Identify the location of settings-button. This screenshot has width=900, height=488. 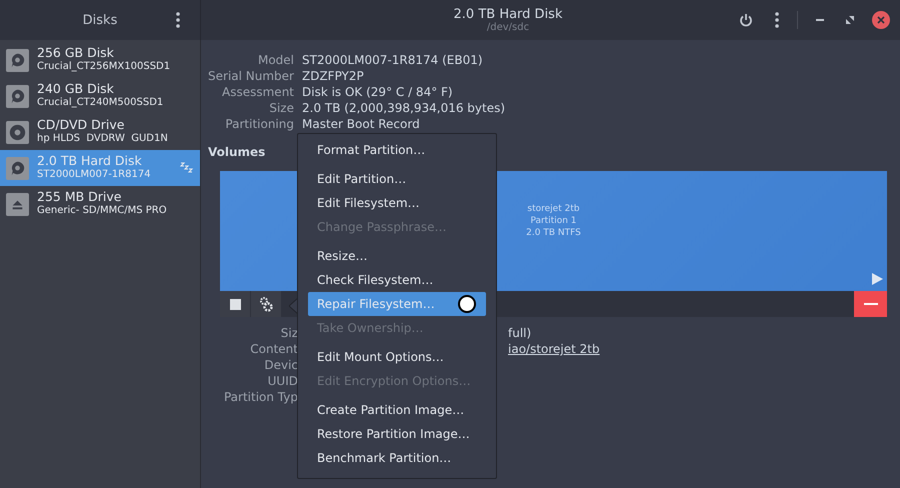
(266, 304).